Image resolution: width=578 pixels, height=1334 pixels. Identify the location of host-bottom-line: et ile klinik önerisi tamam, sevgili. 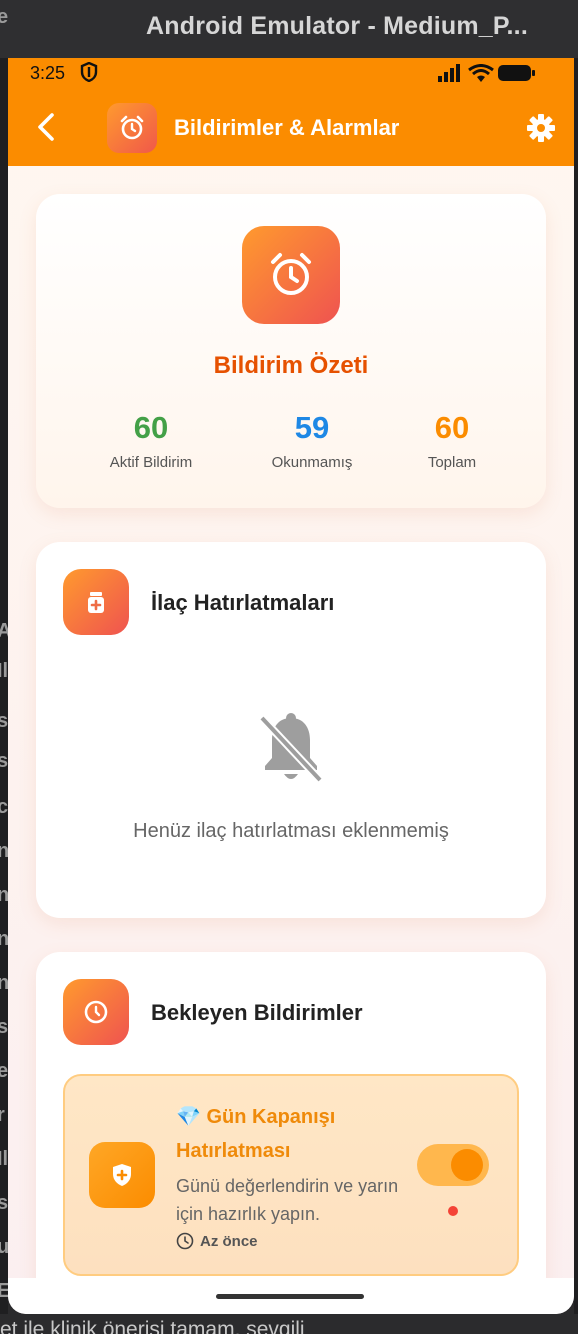
(152, 1326).